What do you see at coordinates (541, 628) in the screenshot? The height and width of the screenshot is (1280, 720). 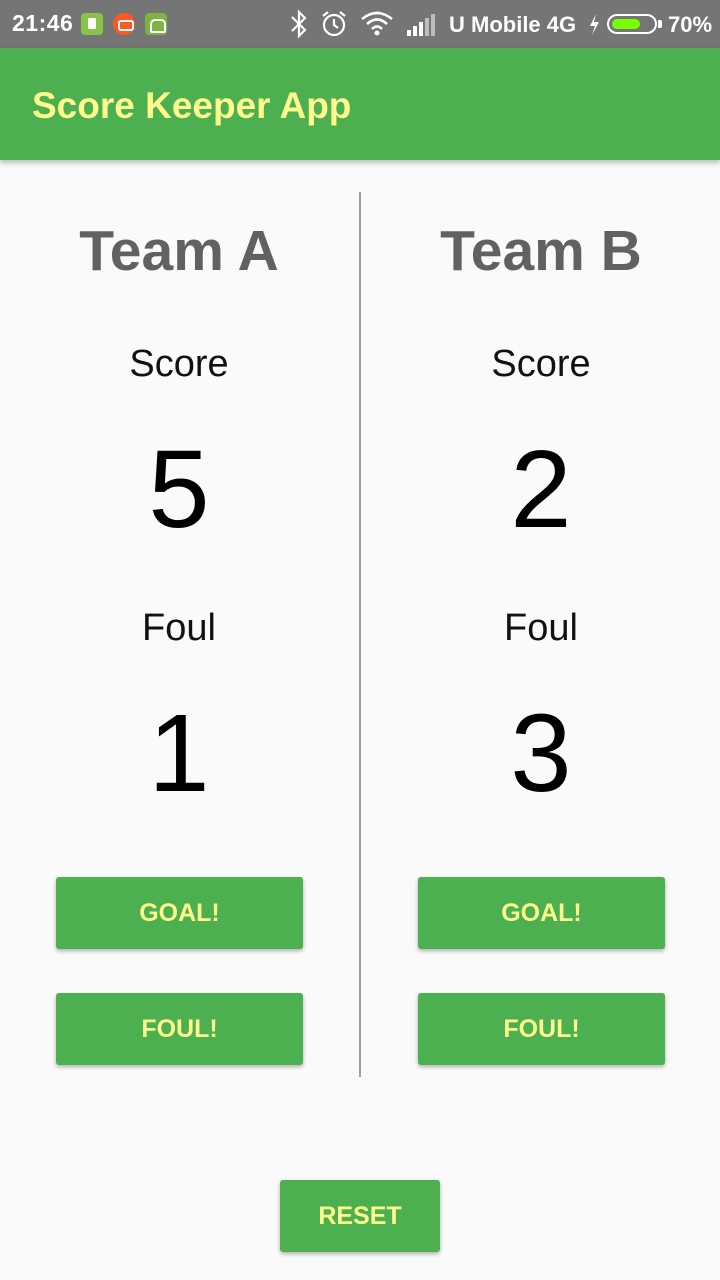 I see `team-b-foul-label: Foul` at bounding box center [541, 628].